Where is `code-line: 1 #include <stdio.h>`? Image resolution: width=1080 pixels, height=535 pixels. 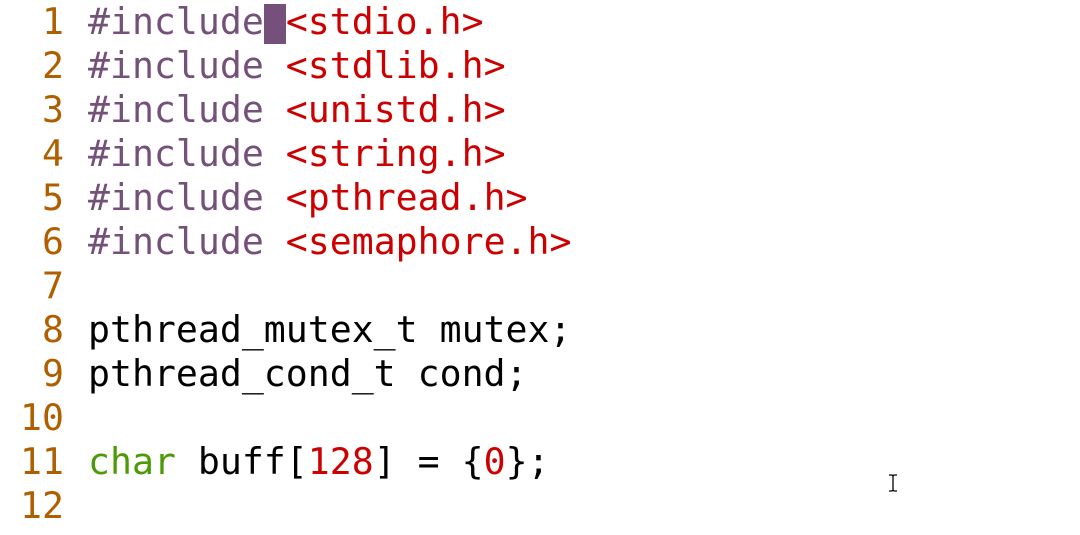 code-line: 1 #include <stdio.h> is located at coordinates (540, 22).